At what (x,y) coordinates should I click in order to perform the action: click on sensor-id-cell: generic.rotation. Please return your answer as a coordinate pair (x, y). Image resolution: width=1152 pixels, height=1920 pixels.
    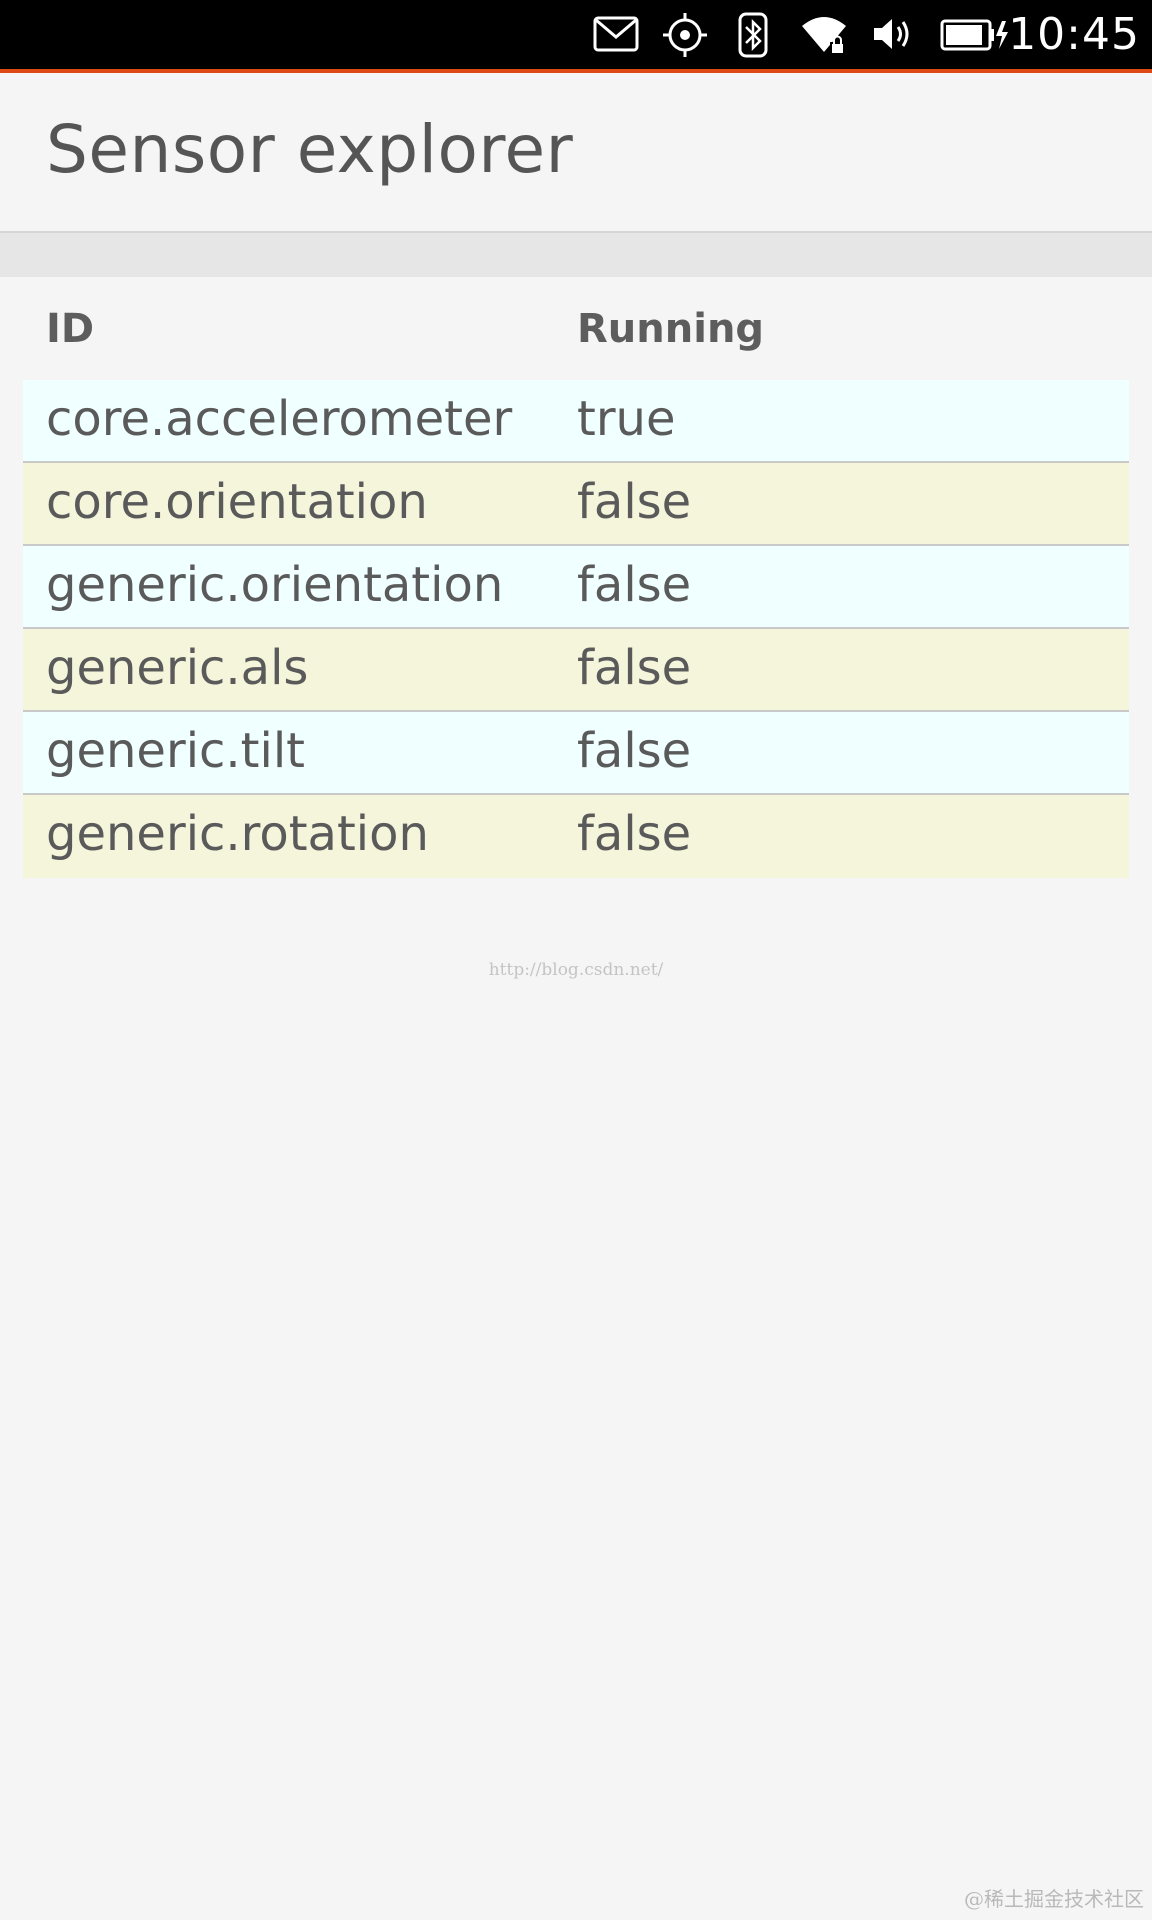
    Looking at the image, I should click on (237, 834).